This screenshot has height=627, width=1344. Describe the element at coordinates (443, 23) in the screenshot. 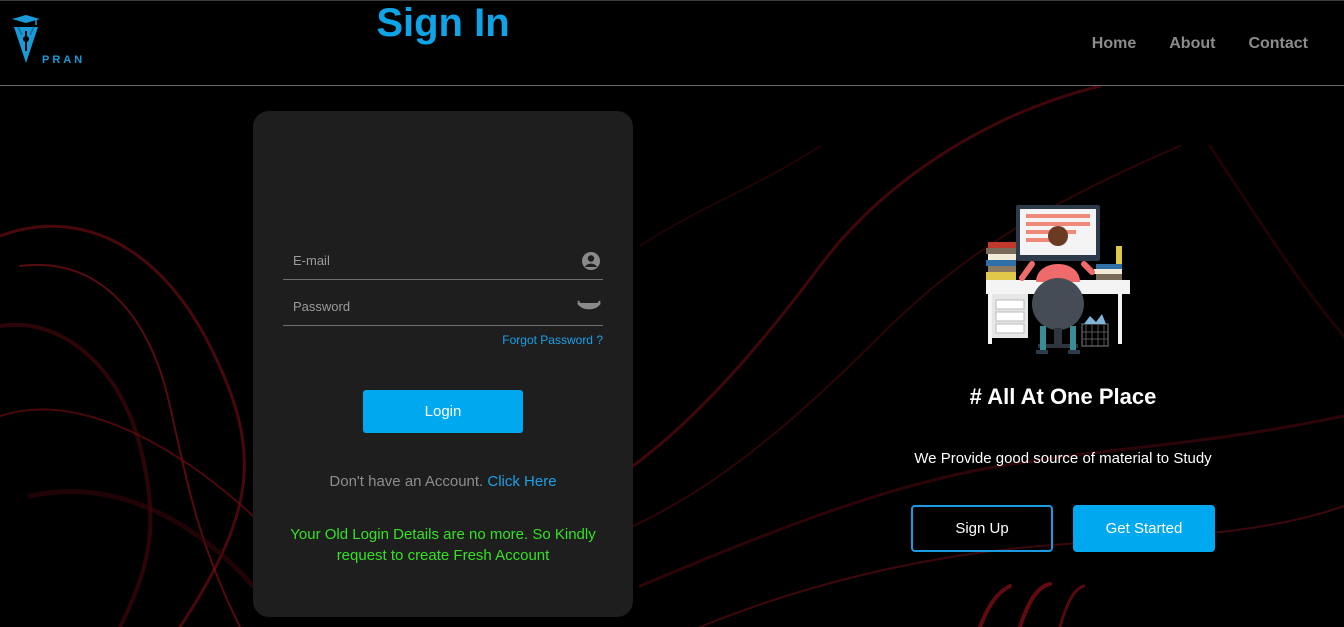

I see `signin-title: Sign In` at that location.